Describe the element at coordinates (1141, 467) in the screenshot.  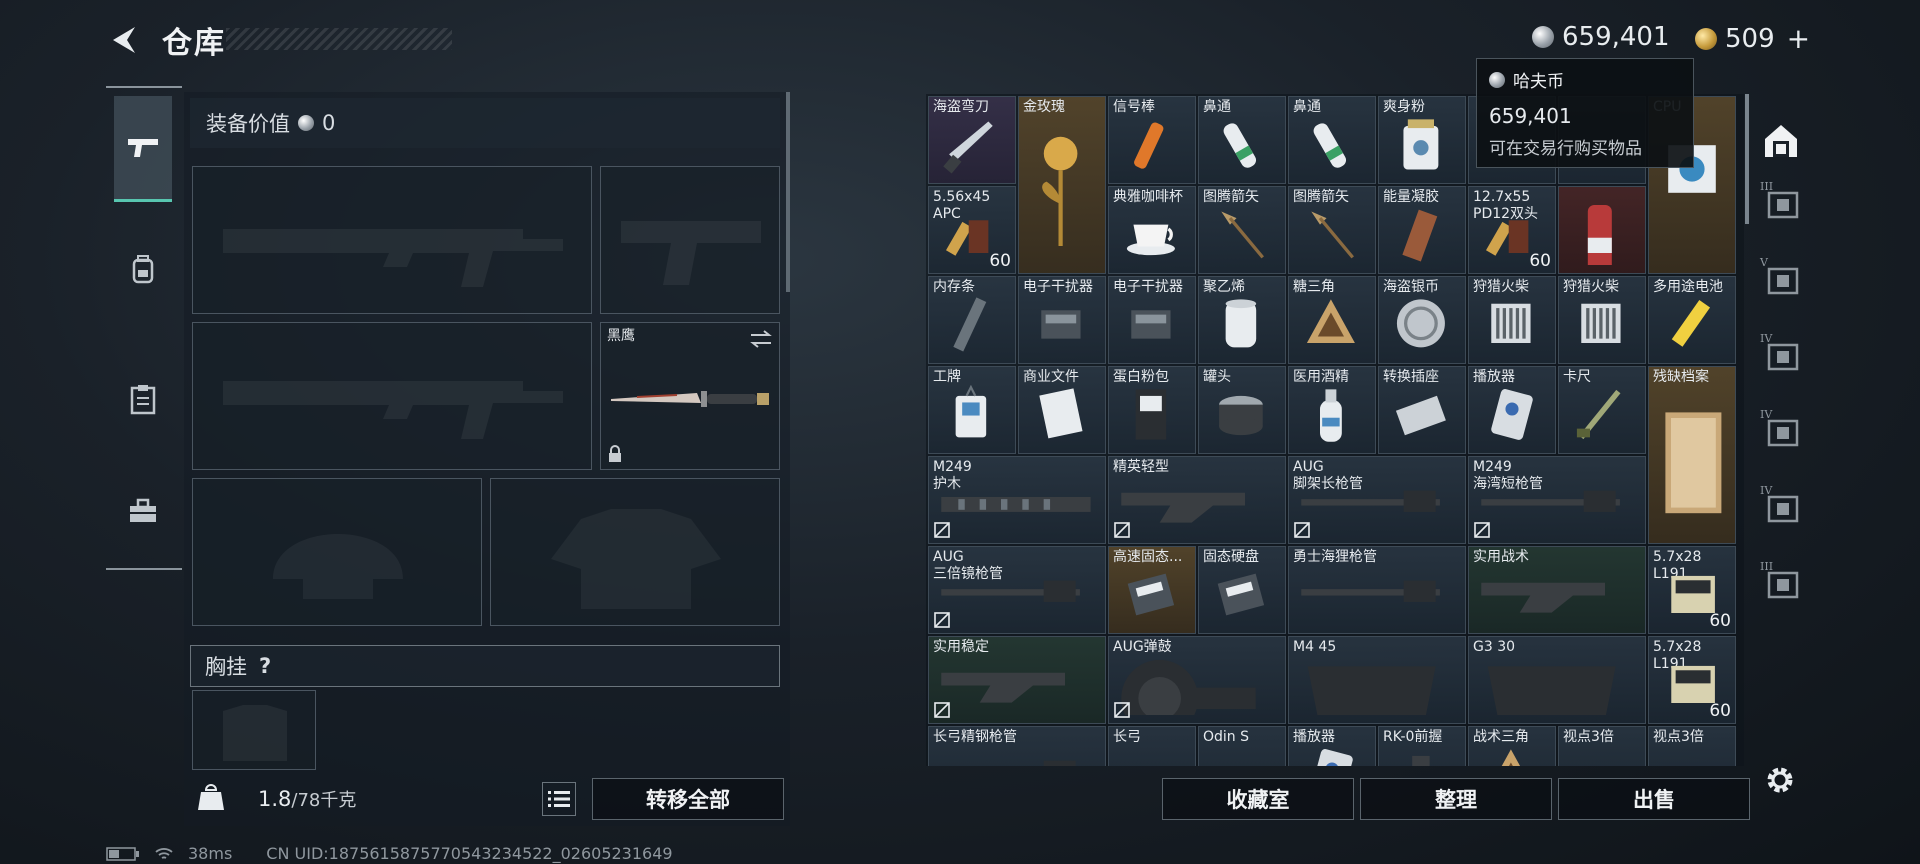
I see `item-name: 精英轻型` at that location.